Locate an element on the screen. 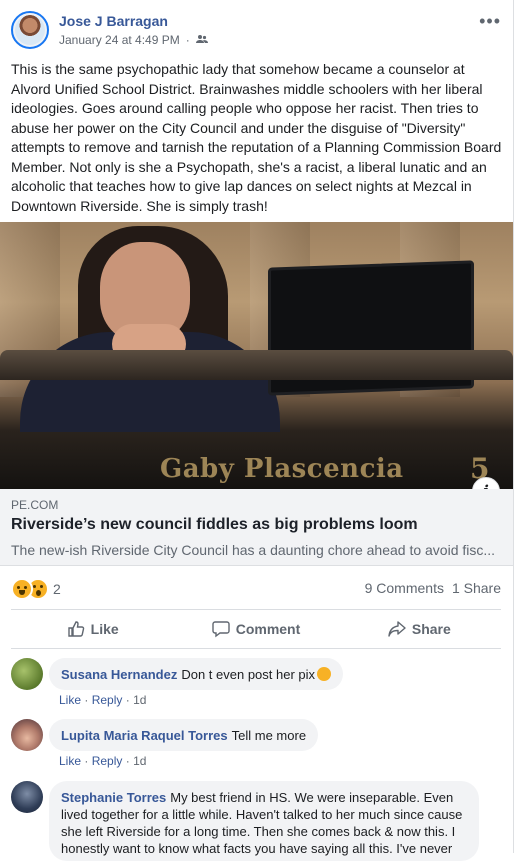 This screenshot has height=861, width=515. comment-bubble: Lupita Maria Raquel Torres Tell me more is located at coordinates (184, 735).